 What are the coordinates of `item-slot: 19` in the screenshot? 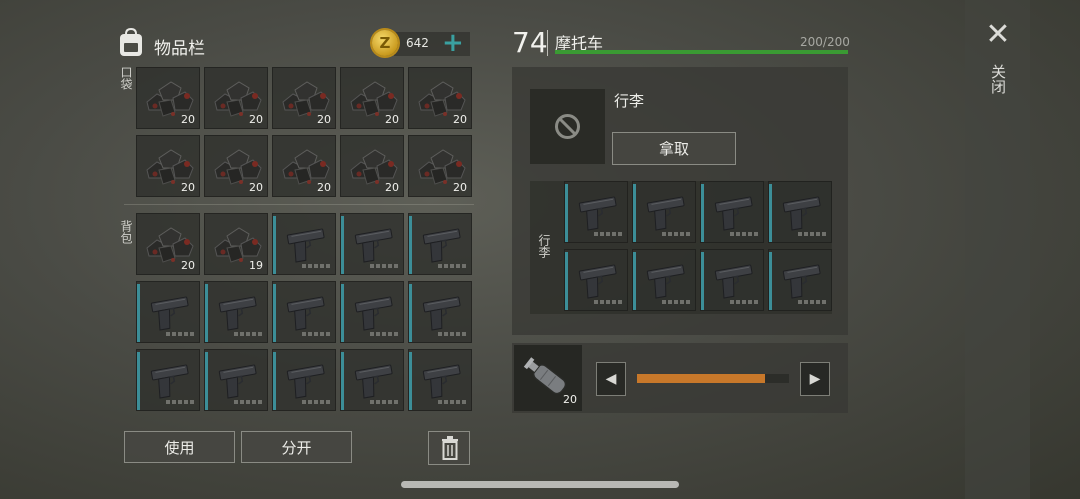 It's located at (236, 244).